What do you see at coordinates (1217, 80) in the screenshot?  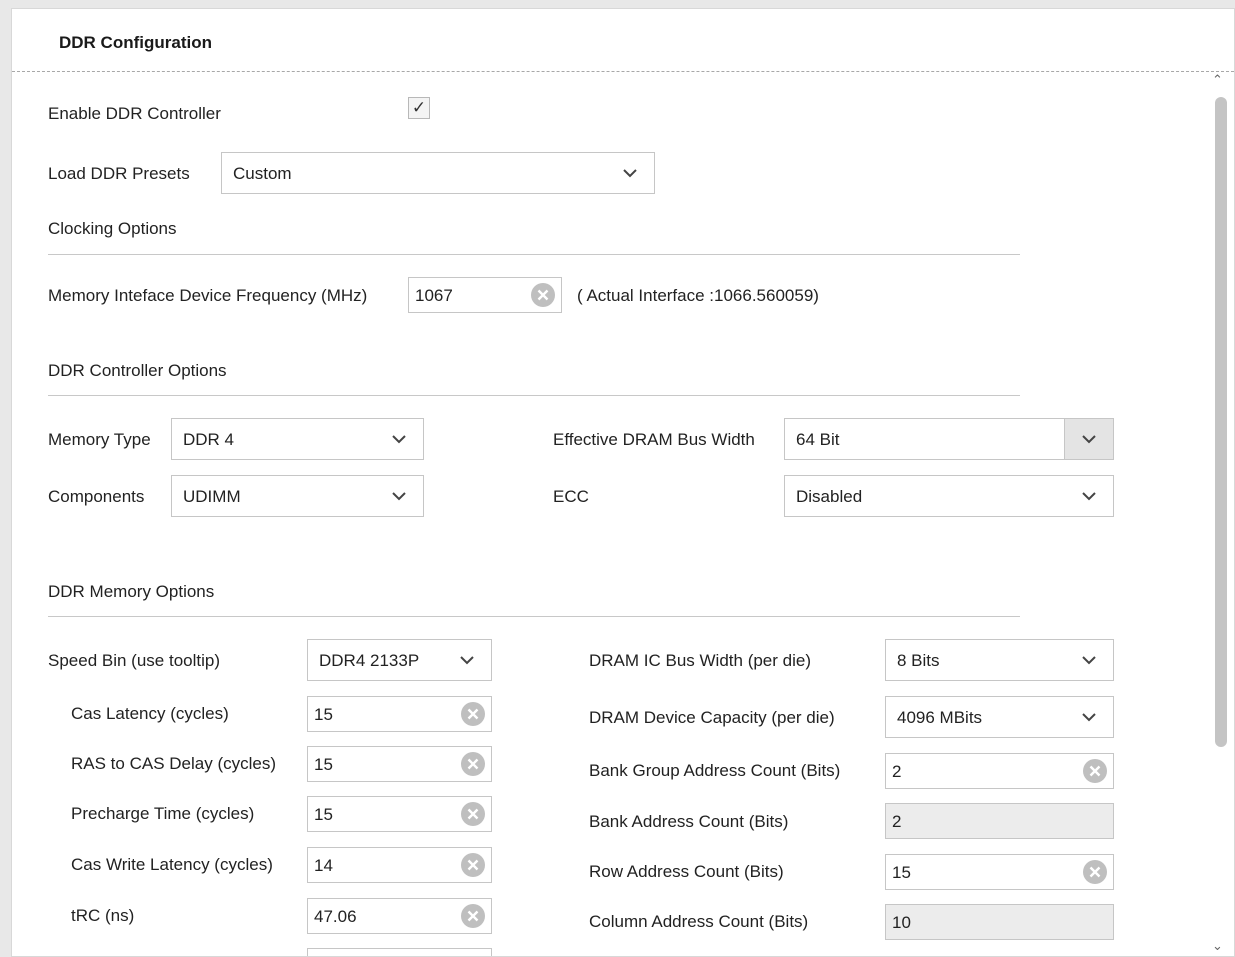 I see `scroll-up-icon: ⌃` at bounding box center [1217, 80].